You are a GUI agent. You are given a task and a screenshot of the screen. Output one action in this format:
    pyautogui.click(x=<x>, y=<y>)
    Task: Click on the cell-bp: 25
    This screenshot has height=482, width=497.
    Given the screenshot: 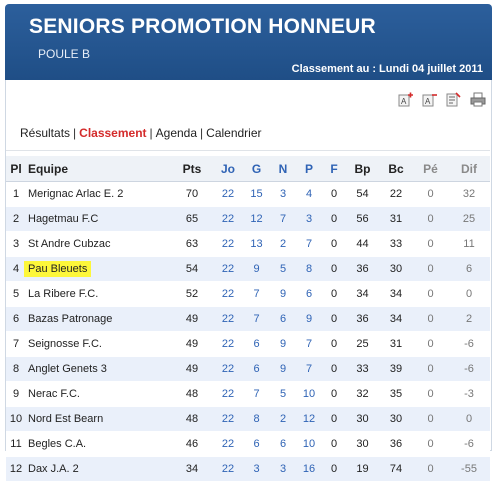 What is the action you would take?
    pyautogui.click(x=362, y=344)
    